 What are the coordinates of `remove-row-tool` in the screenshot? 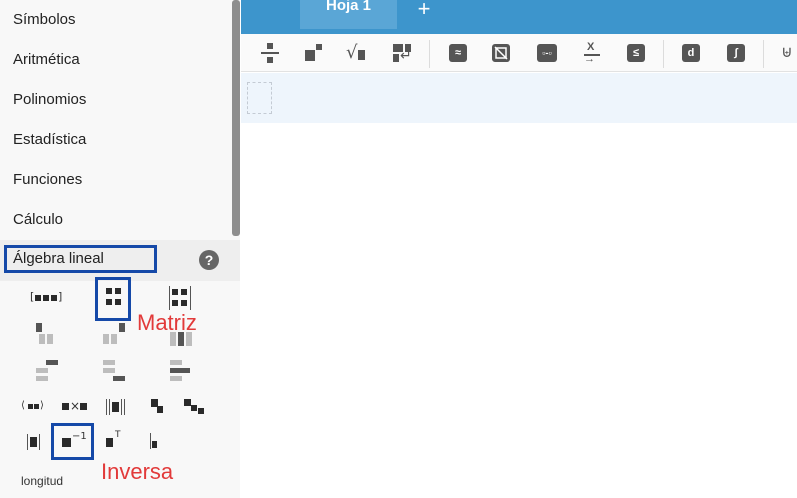 It's located at (181, 371).